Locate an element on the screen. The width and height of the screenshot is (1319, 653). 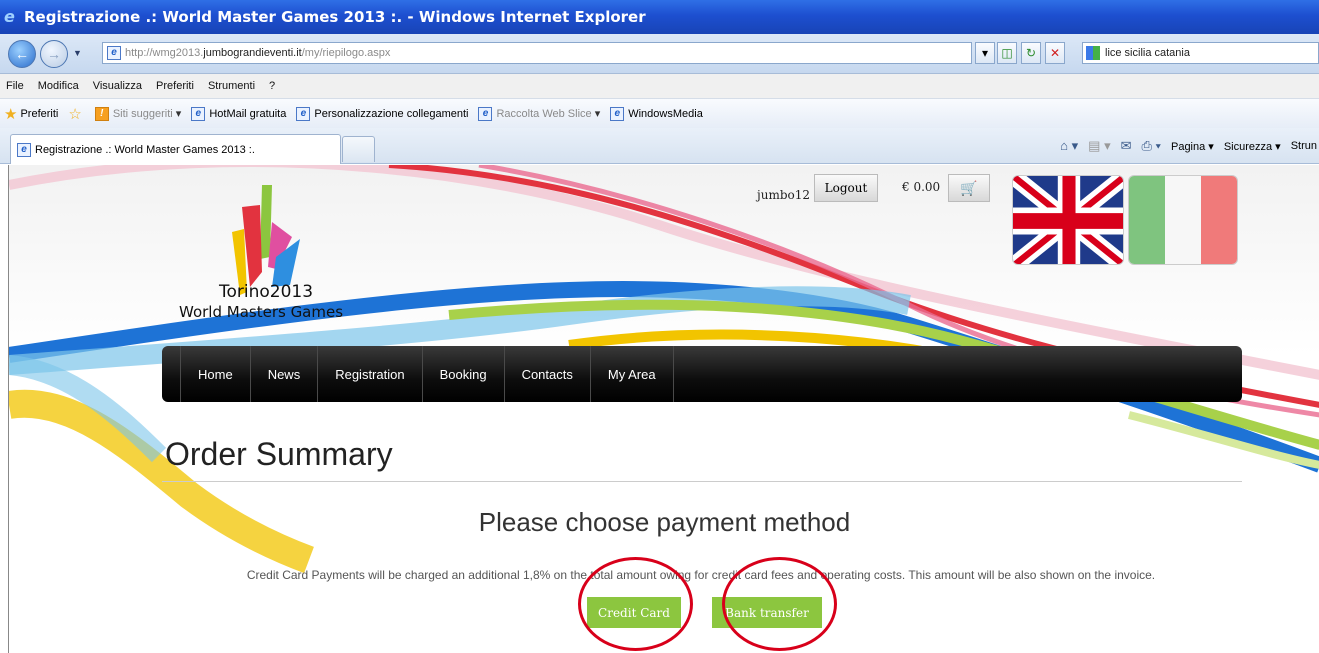
fav-label: WindowsMedia is located at coordinates (665, 113).